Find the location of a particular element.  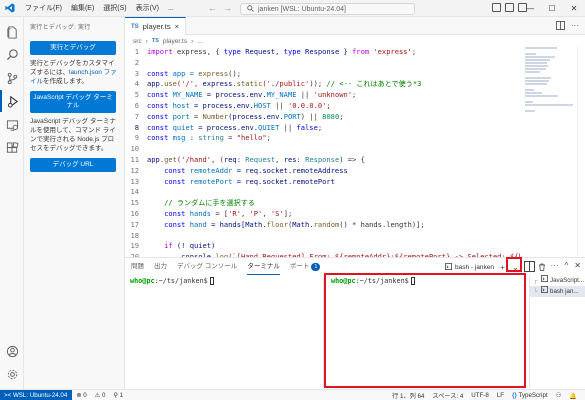

end-of-line: LF is located at coordinates (500, 395).